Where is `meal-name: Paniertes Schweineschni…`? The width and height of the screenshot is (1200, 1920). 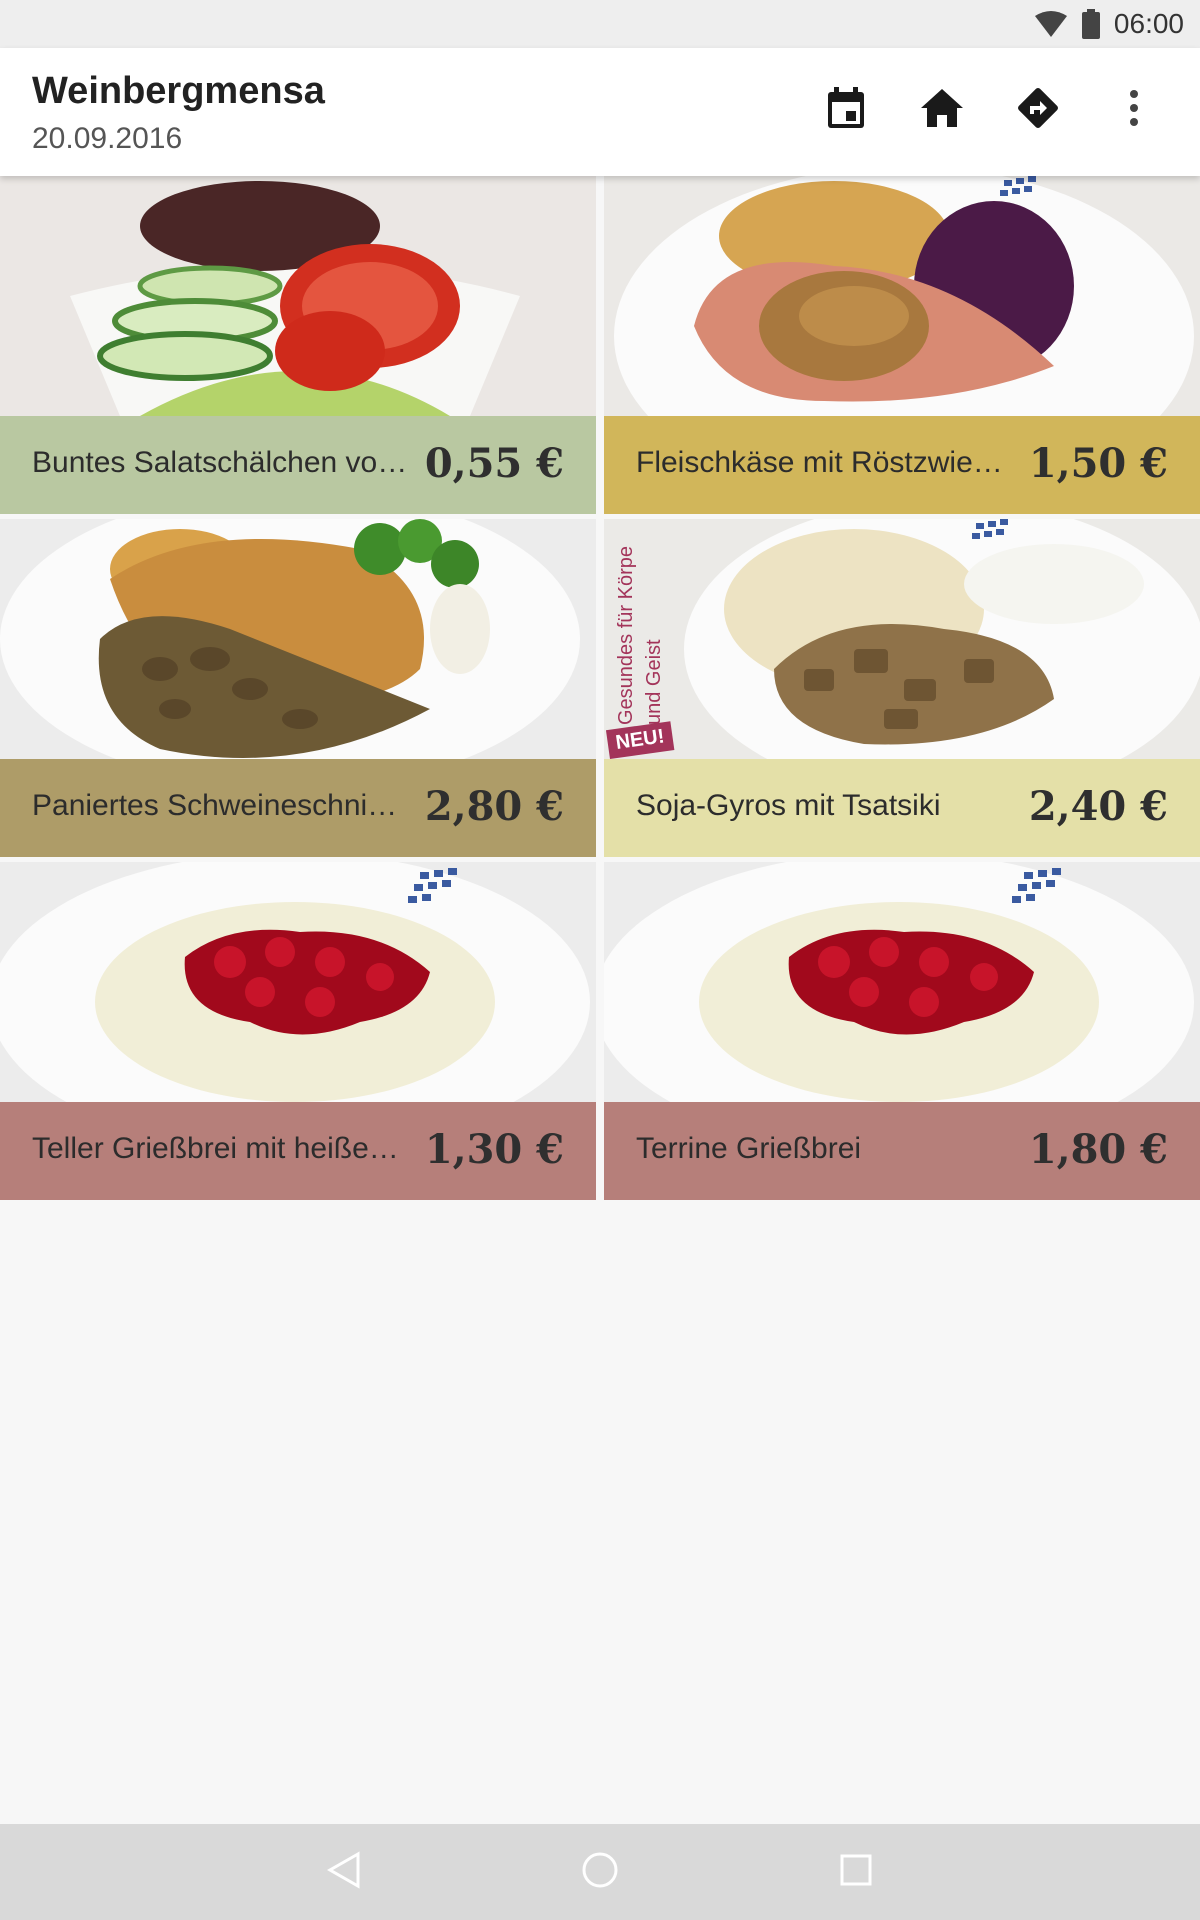 meal-name: Paniertes Schweineschni… is located at coordinates (215, 805).